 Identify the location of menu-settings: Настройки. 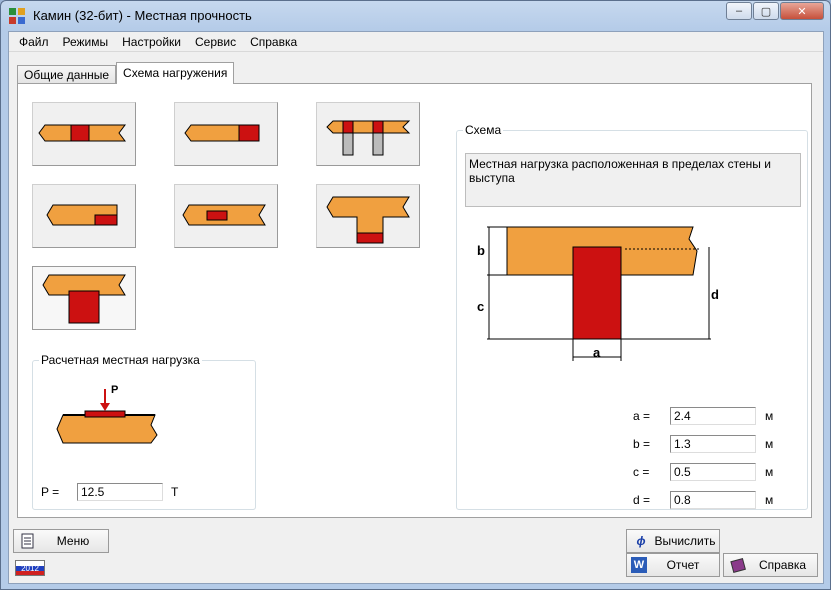
(151, 41).